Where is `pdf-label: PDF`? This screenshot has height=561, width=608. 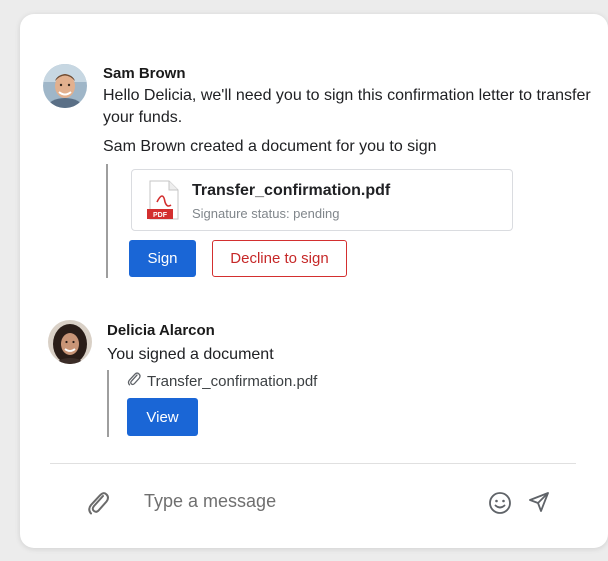 pdf-label: PDF is located at coordinates (160, 215).